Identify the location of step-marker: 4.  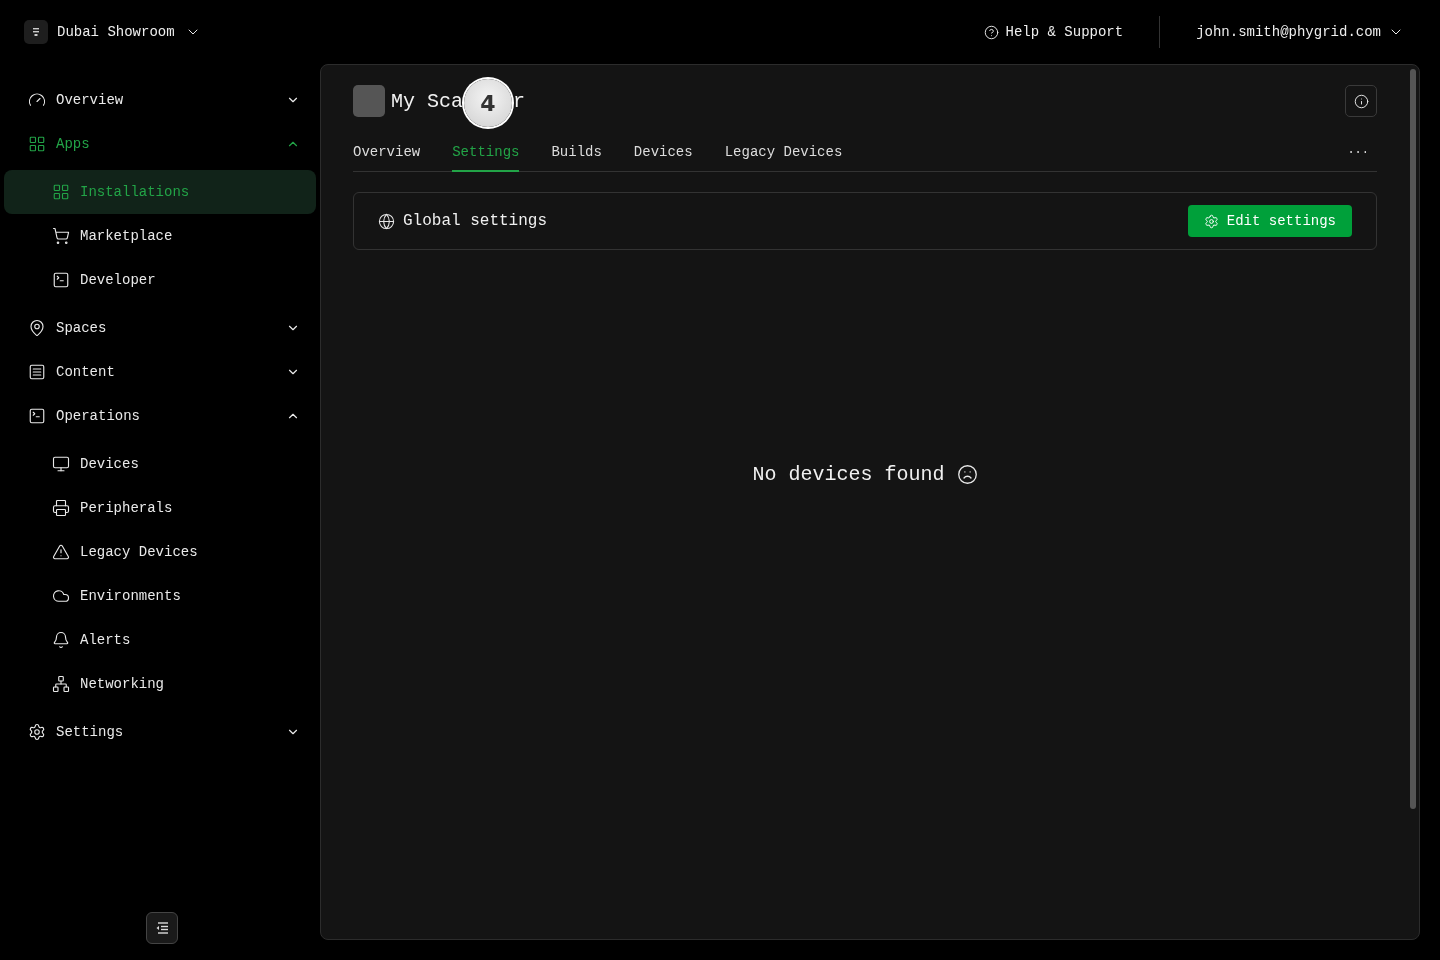
(488, 103).